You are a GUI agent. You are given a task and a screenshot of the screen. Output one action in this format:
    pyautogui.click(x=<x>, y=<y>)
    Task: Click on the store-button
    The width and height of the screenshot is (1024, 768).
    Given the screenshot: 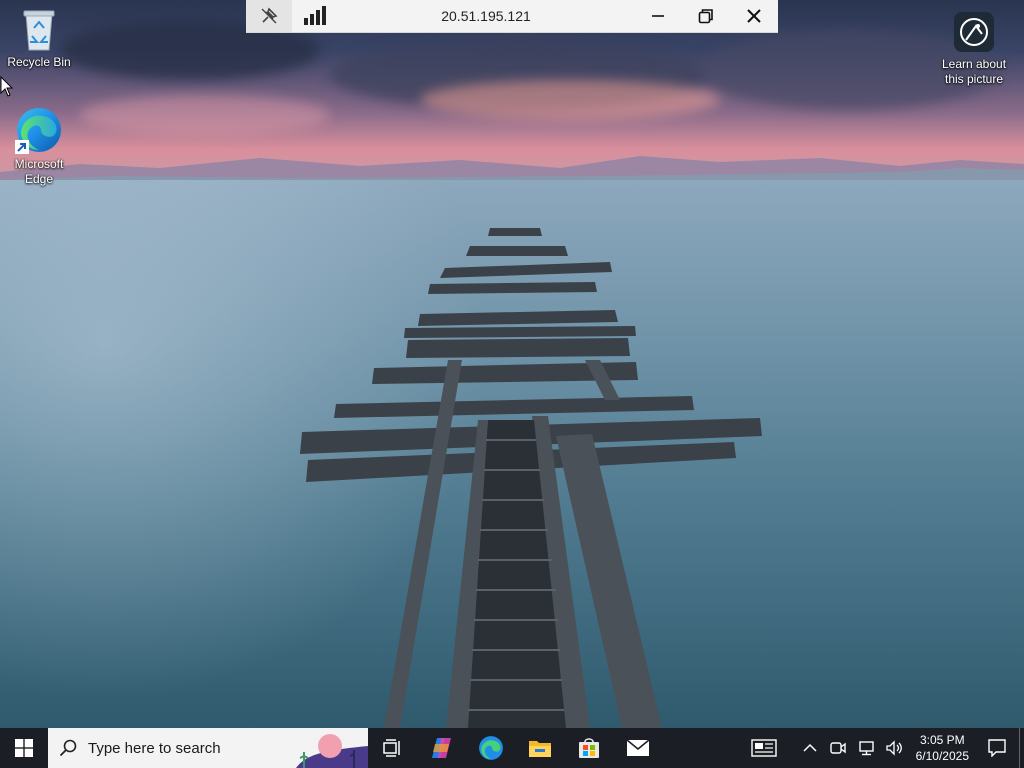 What is the action you would take?
    pyautogui.click(x=588, y=748)
    